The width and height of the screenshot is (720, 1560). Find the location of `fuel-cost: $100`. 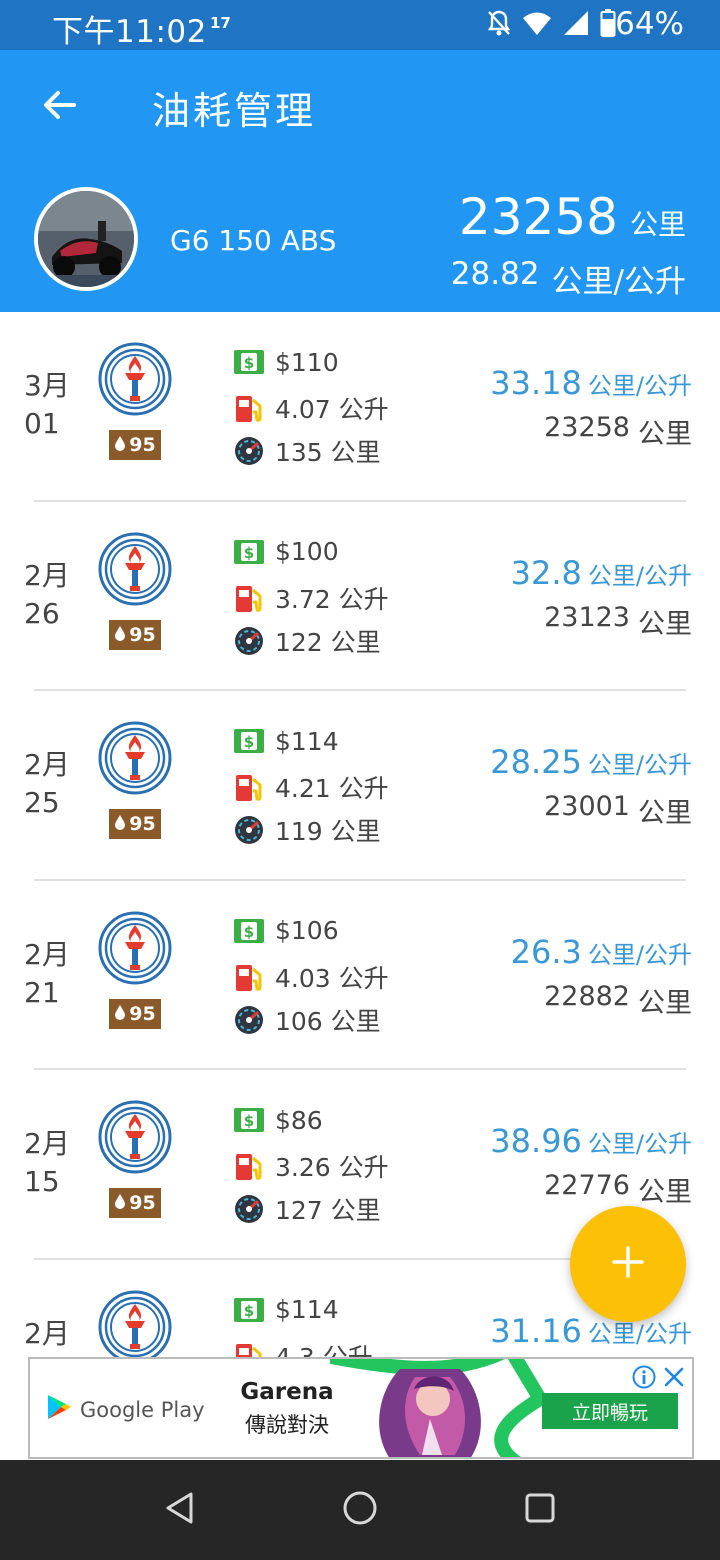

fuel-cost: $100 is located at coordinates (307, 551).